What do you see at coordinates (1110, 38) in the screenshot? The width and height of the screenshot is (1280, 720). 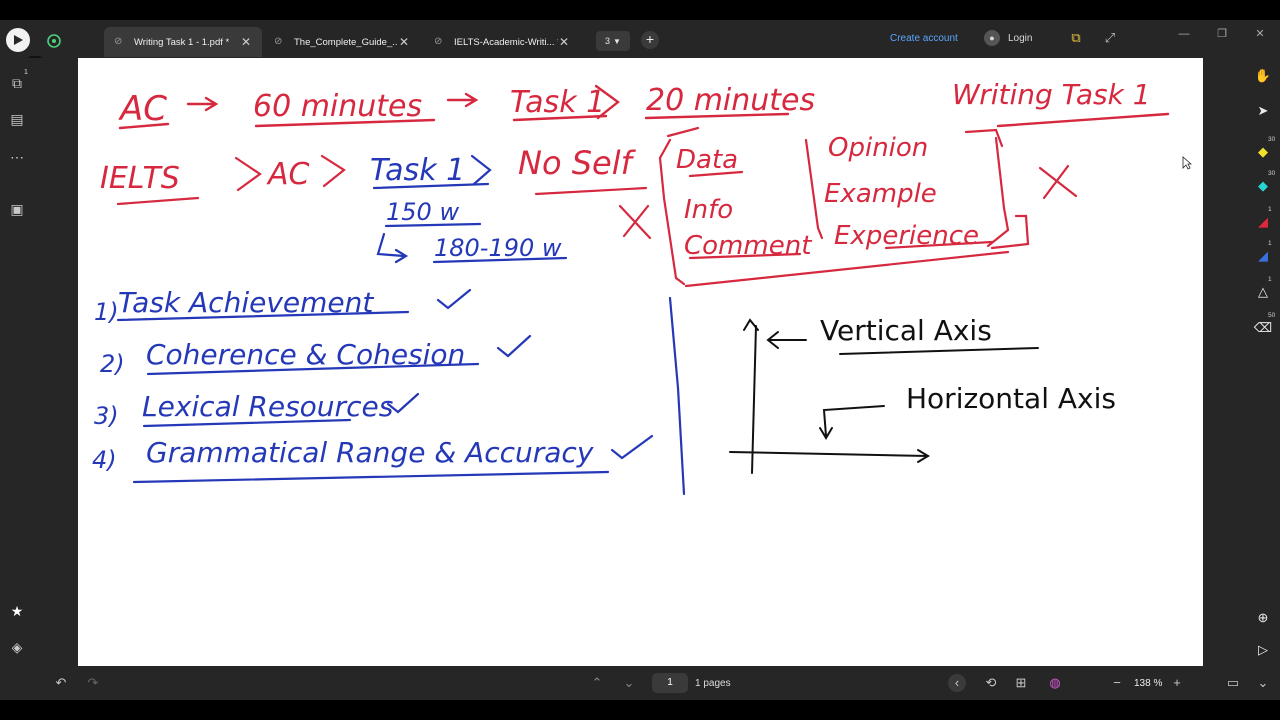 I see `fullscreen-icon: ⤢` at bounding box center [1110, 38].